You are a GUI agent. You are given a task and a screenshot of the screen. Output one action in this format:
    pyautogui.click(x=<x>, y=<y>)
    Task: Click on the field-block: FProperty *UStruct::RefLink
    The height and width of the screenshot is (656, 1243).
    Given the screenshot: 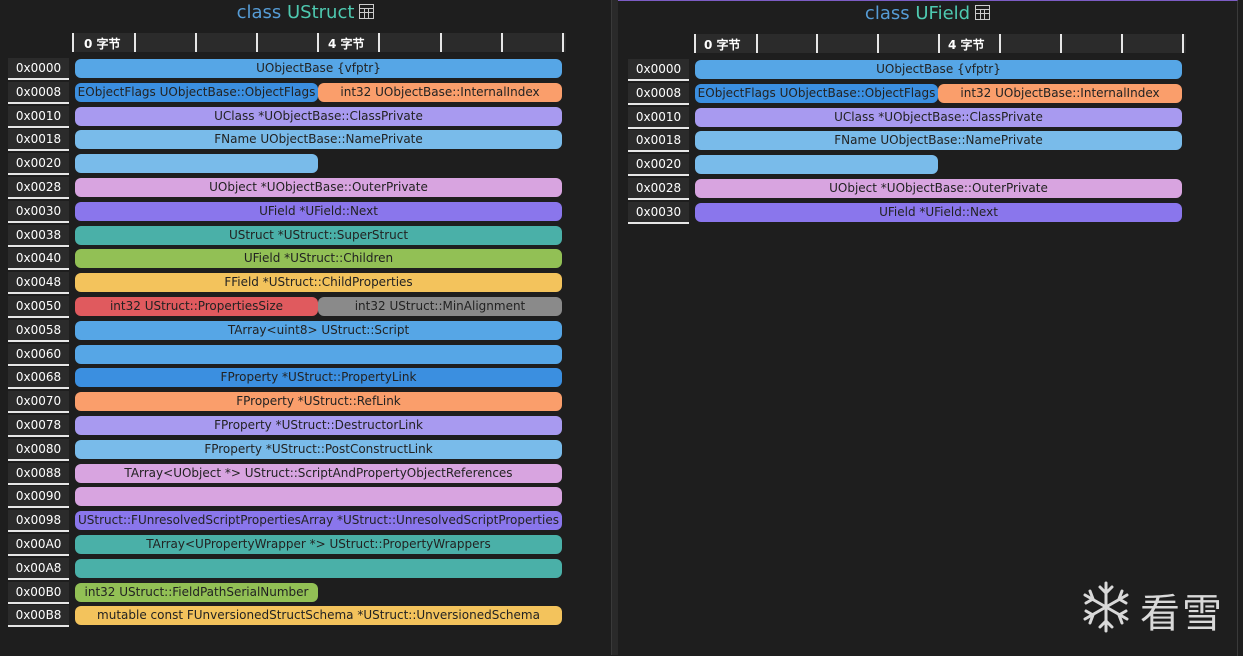 What is the action you would take?
    pyautogui.click(x=318, y=402)
    